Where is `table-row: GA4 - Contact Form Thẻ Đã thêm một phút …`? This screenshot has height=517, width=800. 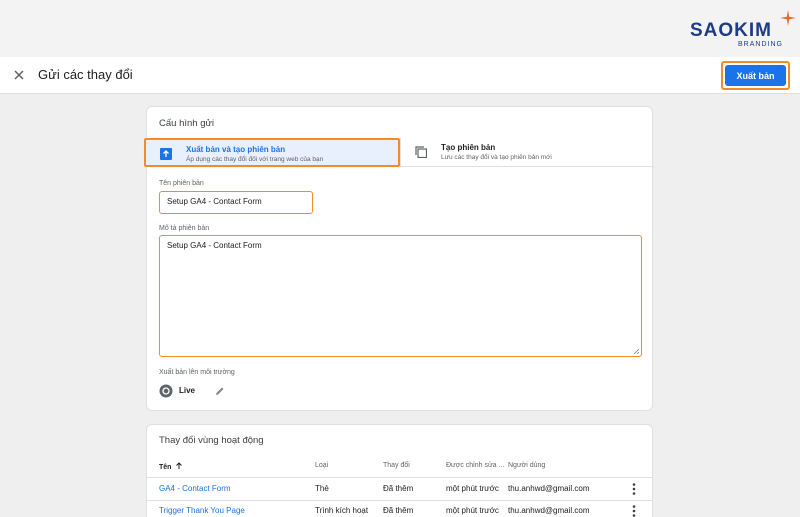 table-row: GA4 - Contact Form Thẻ Đã thêm một phút … is located at coordinates (399, 489).